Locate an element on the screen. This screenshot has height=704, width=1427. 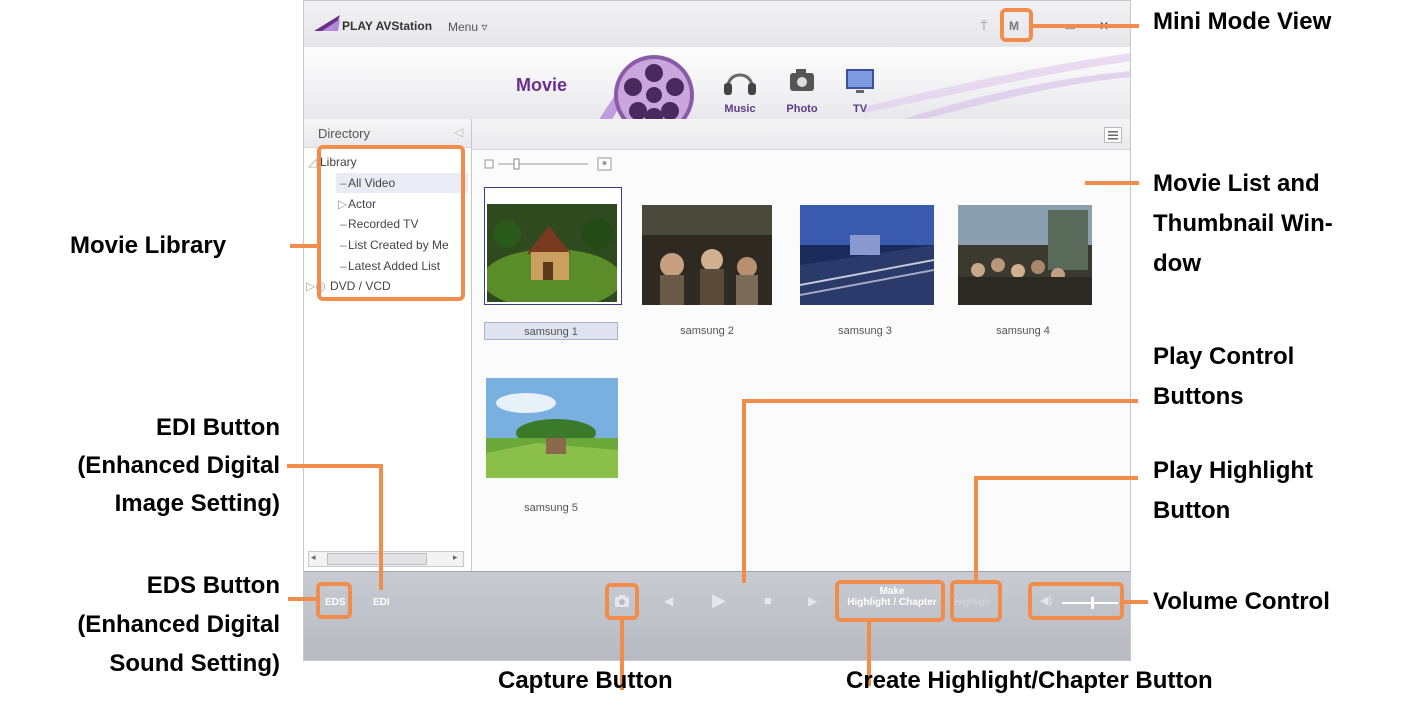
highlight-box-movie-library is located at coordinates (391, 223).